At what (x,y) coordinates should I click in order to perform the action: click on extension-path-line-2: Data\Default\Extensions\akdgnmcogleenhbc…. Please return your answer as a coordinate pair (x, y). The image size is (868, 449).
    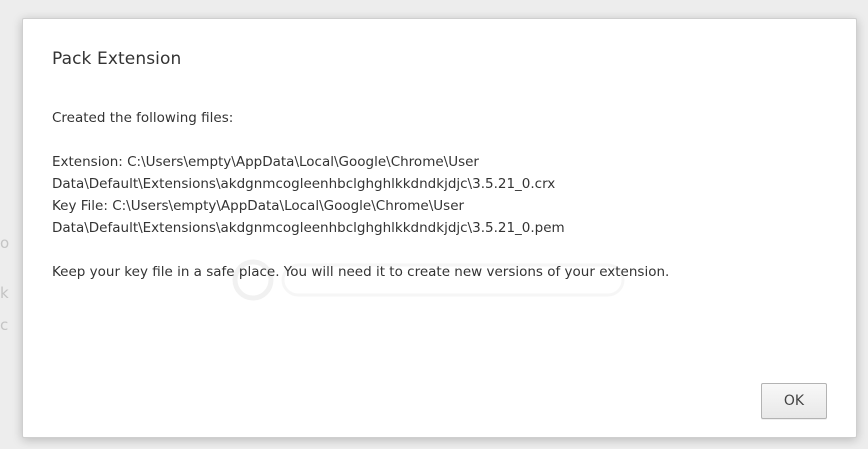
    Looking at the image, I should click on (304, 184).